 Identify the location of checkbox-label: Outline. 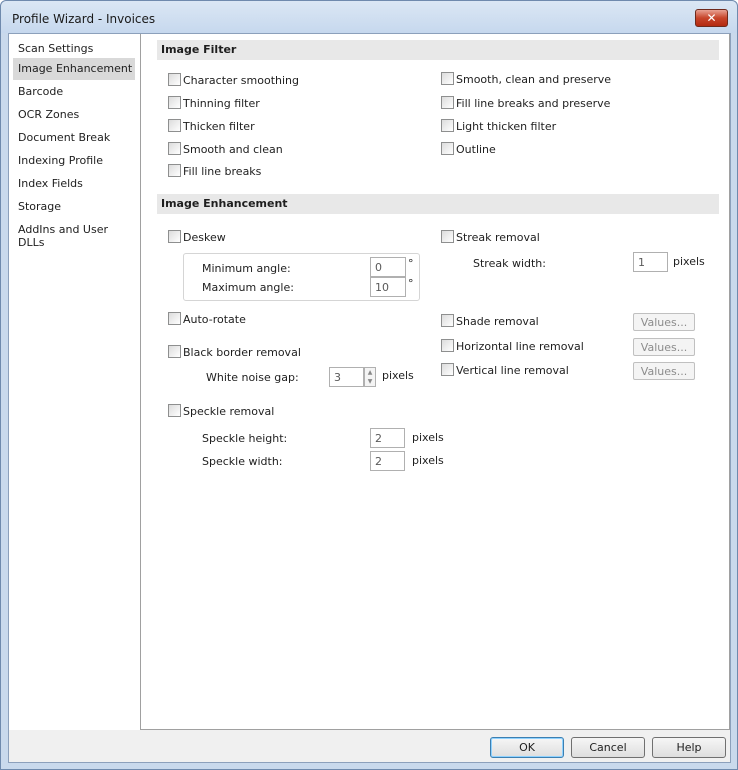
(476, 149).